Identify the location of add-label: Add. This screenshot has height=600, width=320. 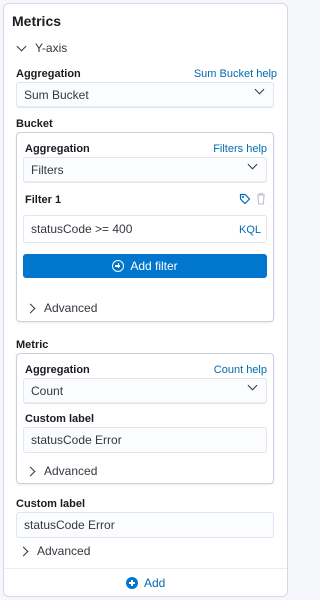
(155, 583).